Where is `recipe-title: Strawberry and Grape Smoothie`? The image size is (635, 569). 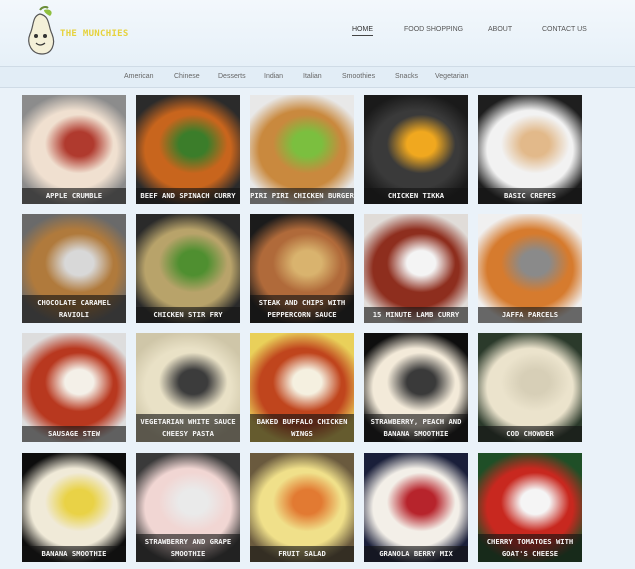 recipe-title: Strawberry and Grape Smoothie is located at coordinates (188, 548).